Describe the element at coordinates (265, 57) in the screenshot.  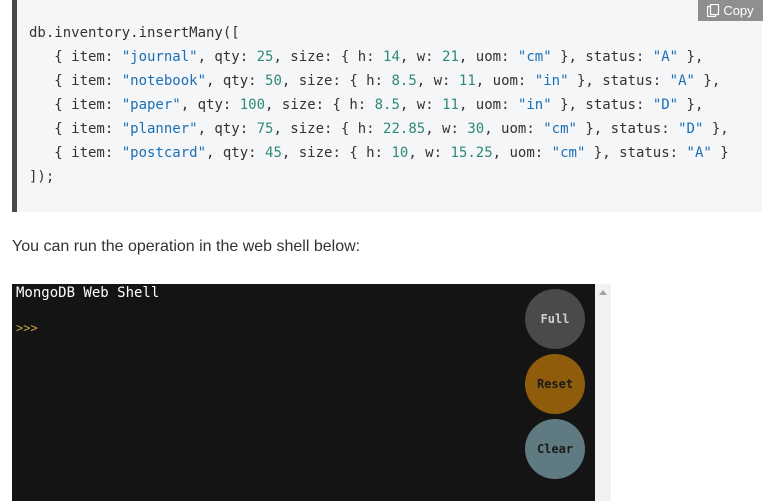
I see `code-number-token: 25` at that location.